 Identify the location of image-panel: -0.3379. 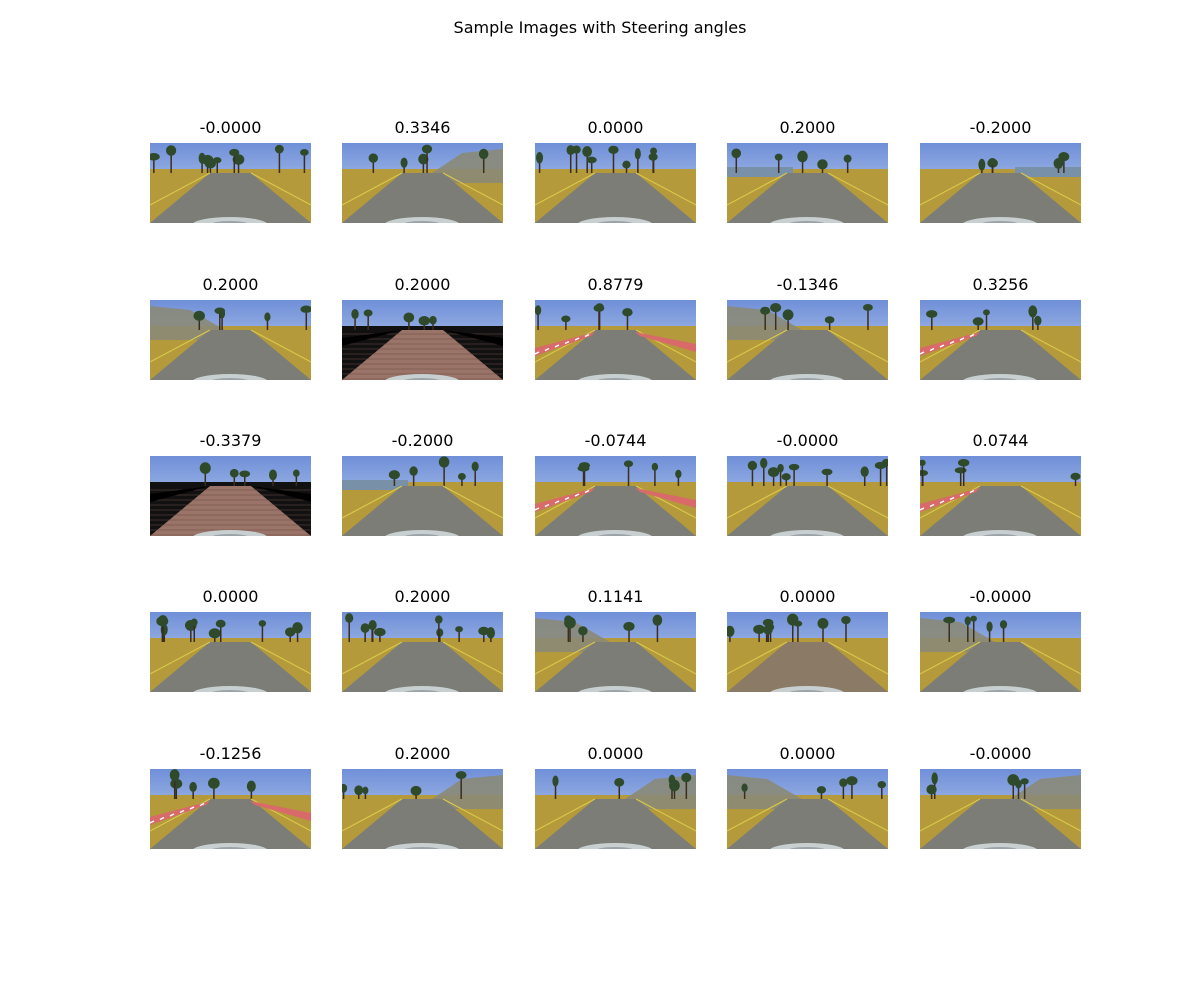
(230, 483).